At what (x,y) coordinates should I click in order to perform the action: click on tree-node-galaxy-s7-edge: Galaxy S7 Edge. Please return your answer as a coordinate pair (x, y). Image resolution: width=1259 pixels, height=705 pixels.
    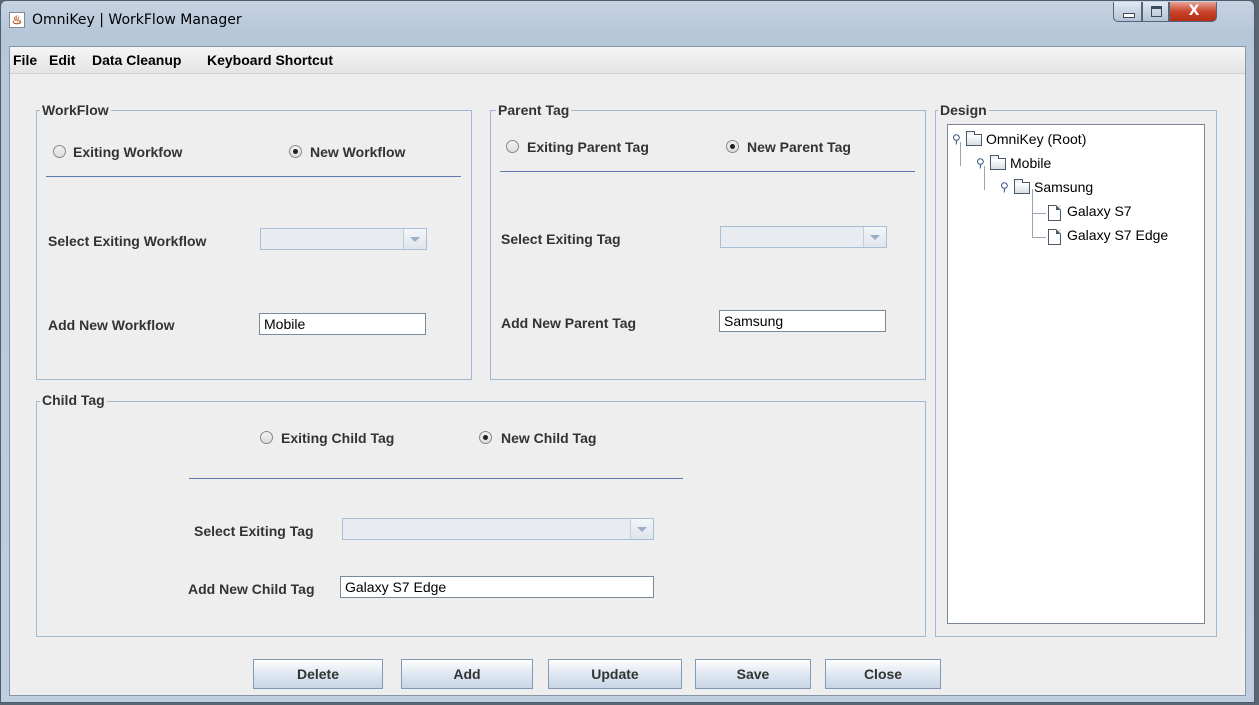
    Looking at the image, I should click on (1117, 235).